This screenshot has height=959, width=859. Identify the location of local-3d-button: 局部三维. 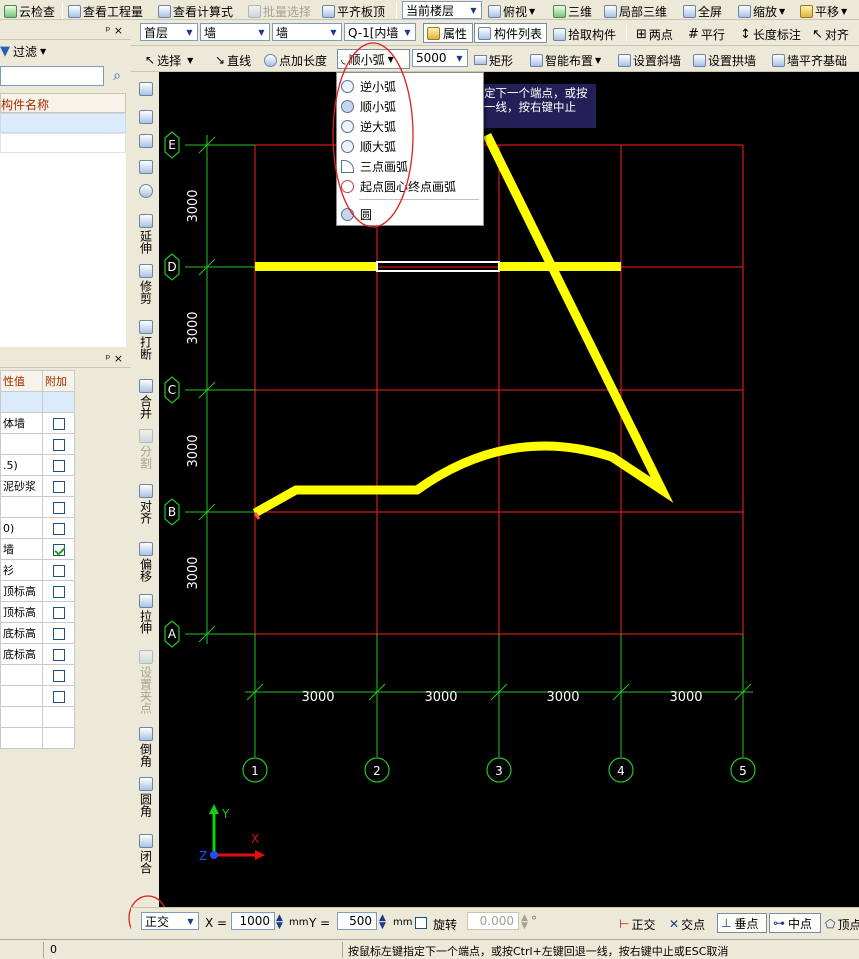
(635, 11).